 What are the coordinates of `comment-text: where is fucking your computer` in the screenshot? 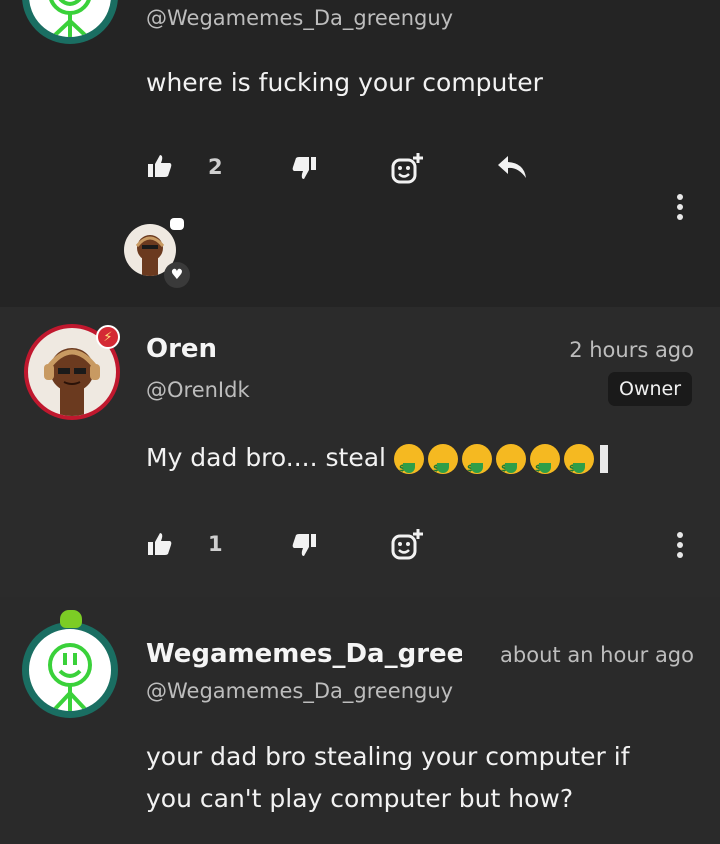 It's located at (344, 82).